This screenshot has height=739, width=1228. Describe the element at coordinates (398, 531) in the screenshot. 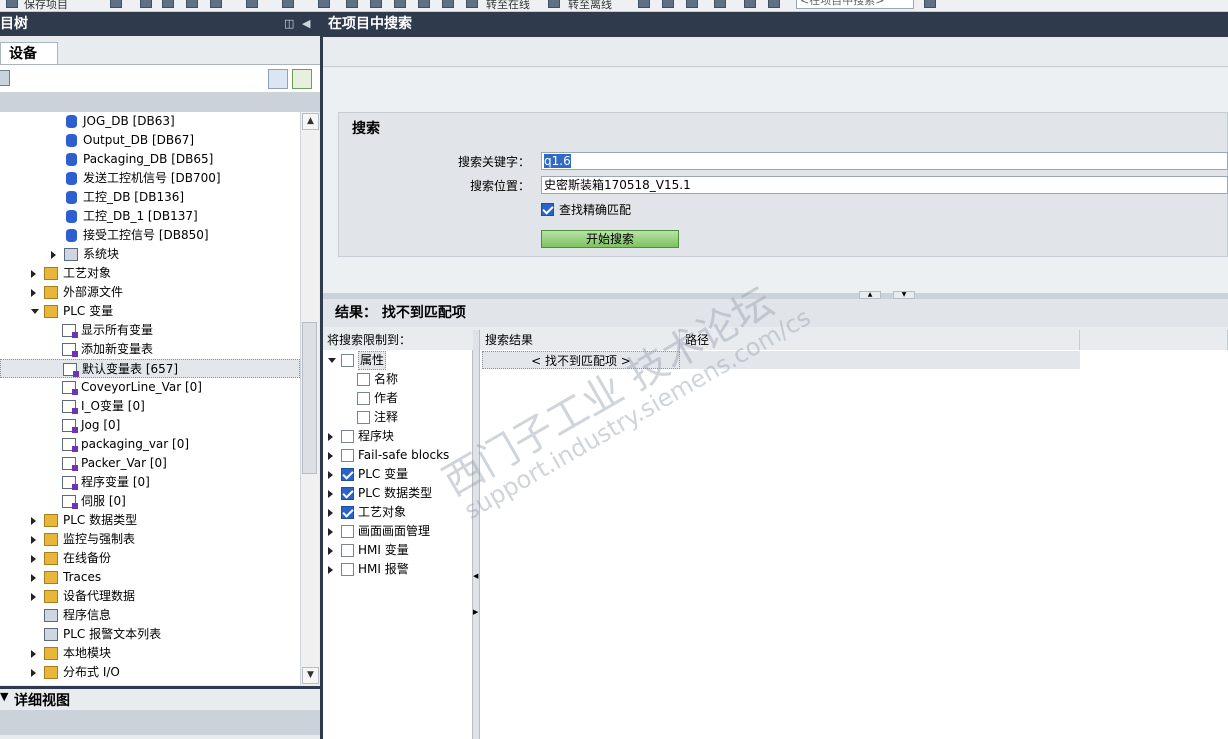

I see `filter-item: 画面画面管理` at that location.